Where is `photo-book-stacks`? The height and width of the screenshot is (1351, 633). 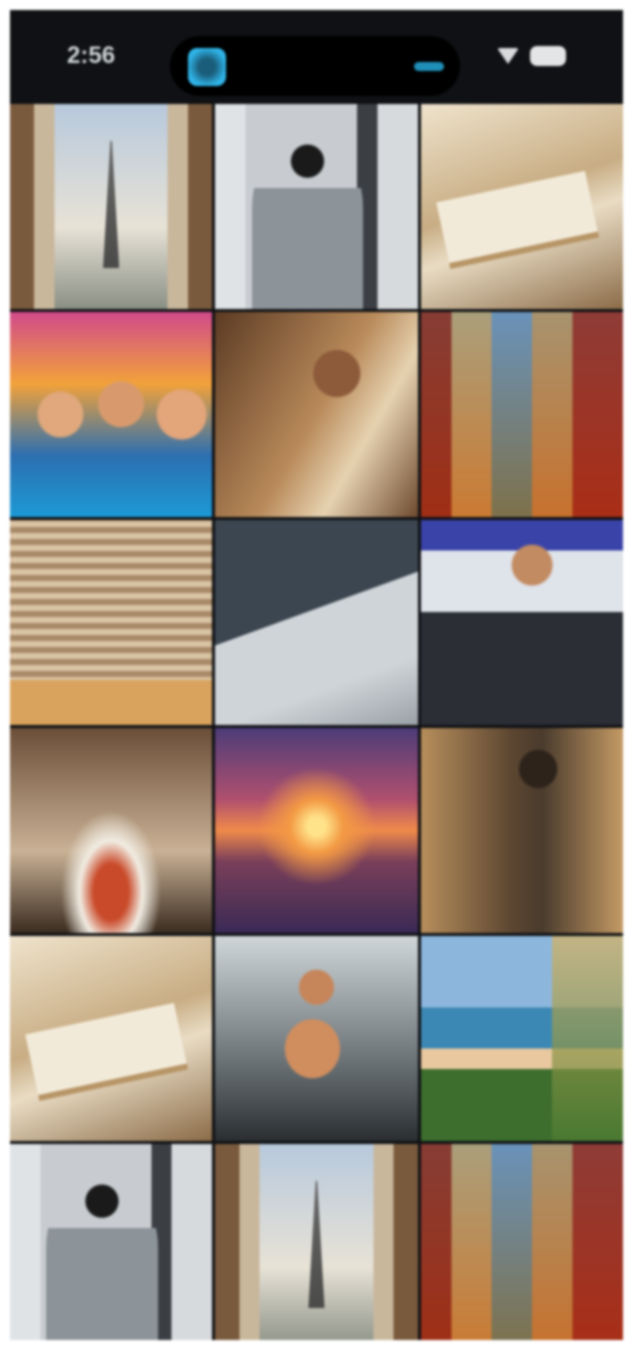 photo-book-stacks is located at coordinates (111, 622).